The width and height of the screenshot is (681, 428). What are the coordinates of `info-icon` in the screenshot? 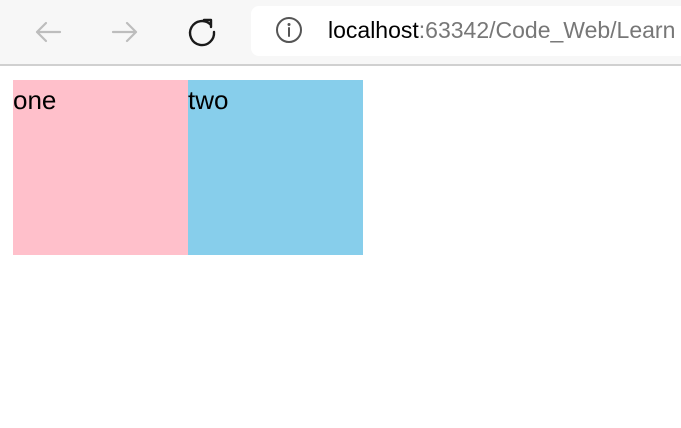 It's located at (289, 30).